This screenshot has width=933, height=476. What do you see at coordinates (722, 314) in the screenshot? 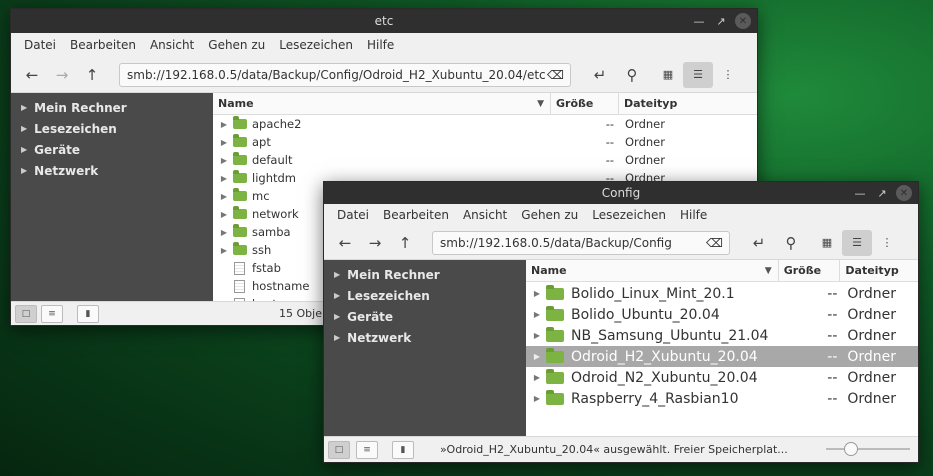
I see `list-item: ▶ Bolido_Ubuntu_20.04 -- Ordner` at bounding box center [722, 314].